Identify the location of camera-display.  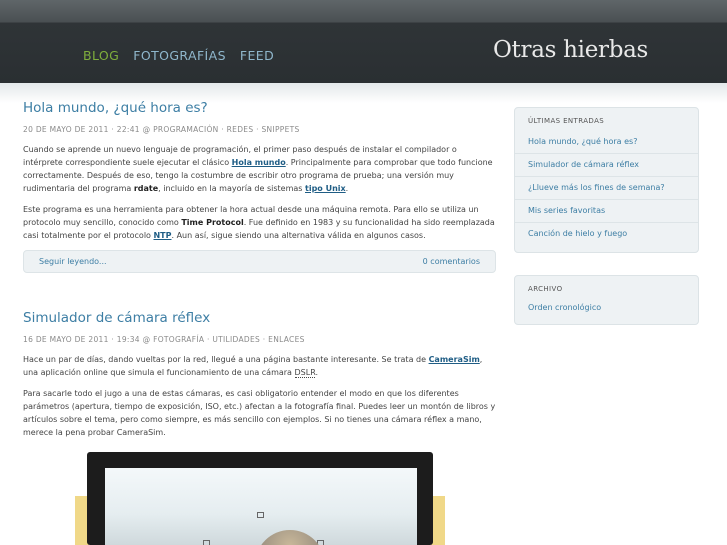
(260, 498).